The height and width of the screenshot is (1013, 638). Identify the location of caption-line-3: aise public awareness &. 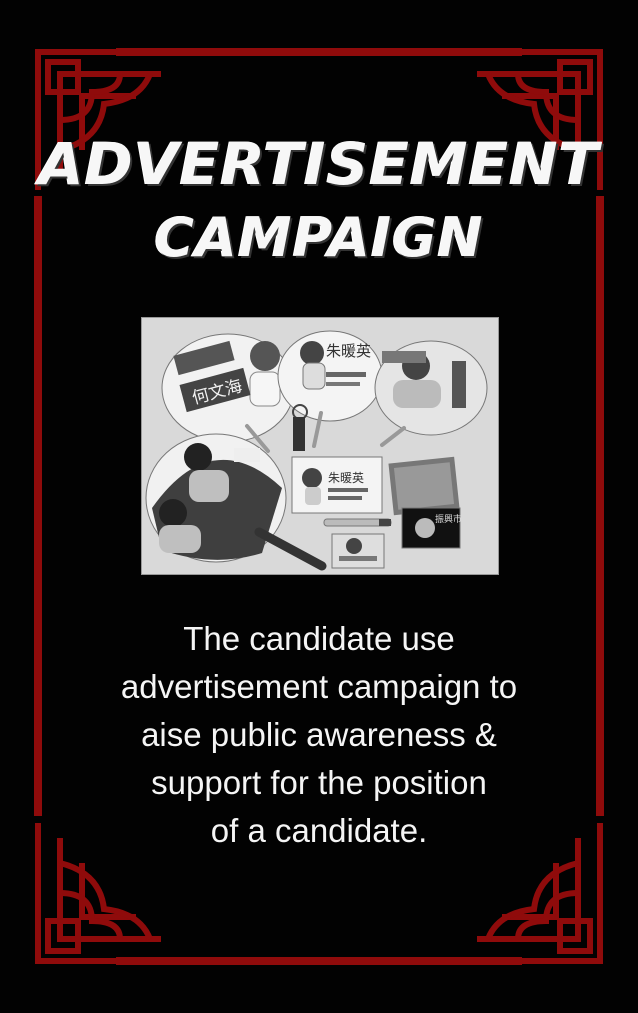
(319, 734).